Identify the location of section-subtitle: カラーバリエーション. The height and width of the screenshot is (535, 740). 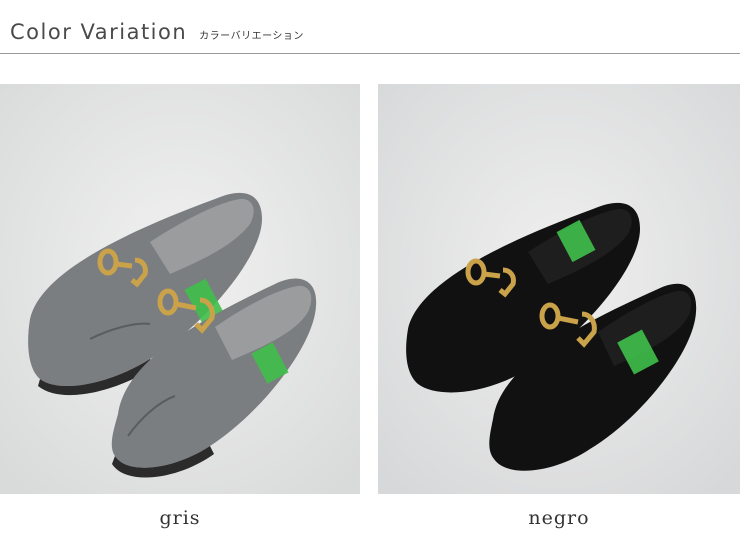
(251, 36).